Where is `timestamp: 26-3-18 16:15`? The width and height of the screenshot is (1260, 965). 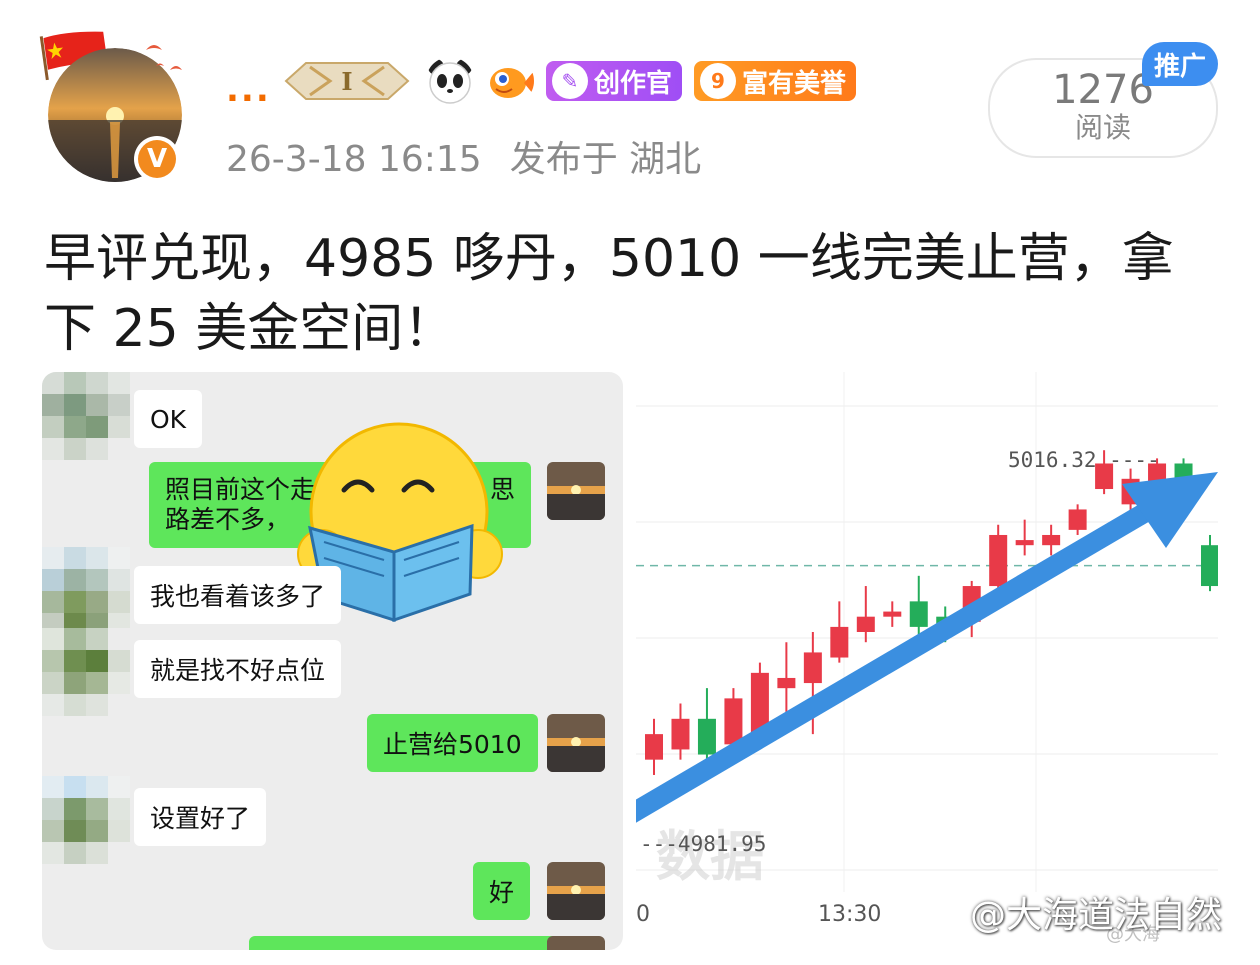 timestamp: 26-3-18 16:15 is located at coordinates (354, 159).